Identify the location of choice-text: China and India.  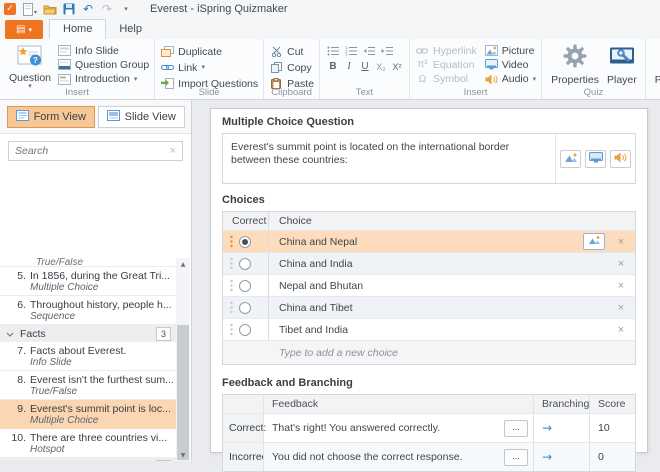
(438, 264).